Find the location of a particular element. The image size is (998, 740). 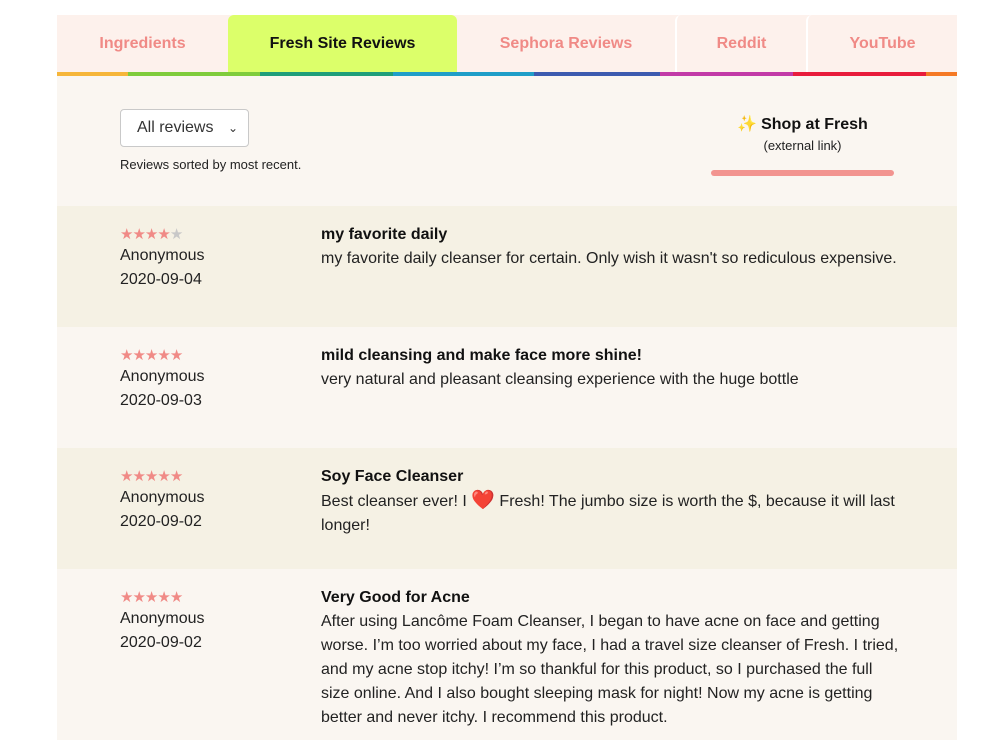

heart-icon: ❤️ is located at coordinates (483, 500).